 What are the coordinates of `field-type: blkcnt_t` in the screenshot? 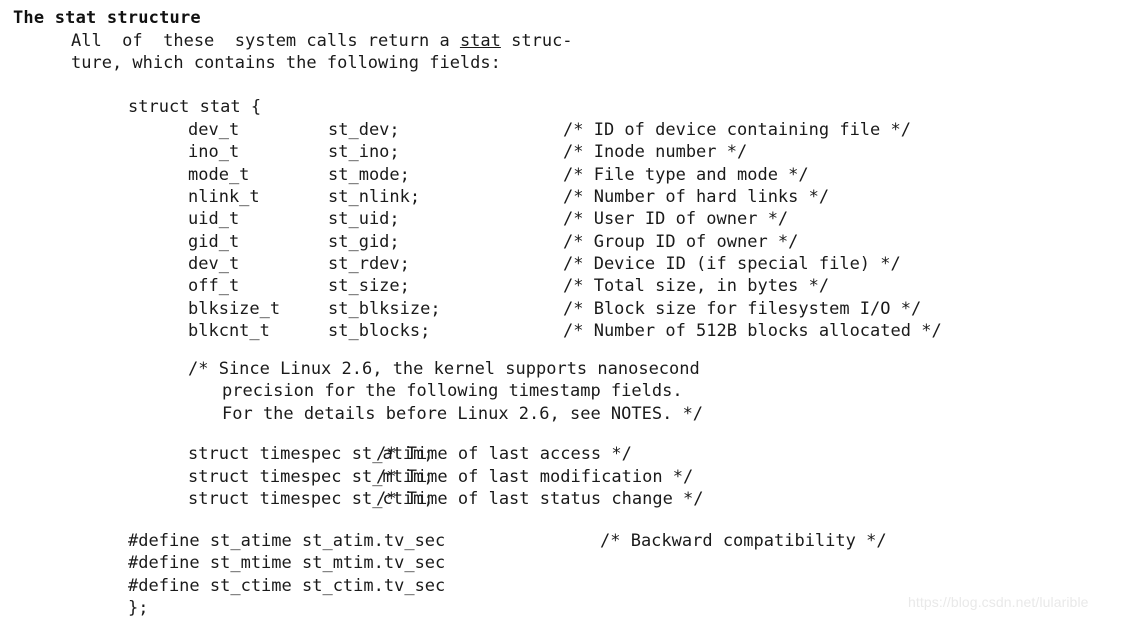 It's located at (229, 331).